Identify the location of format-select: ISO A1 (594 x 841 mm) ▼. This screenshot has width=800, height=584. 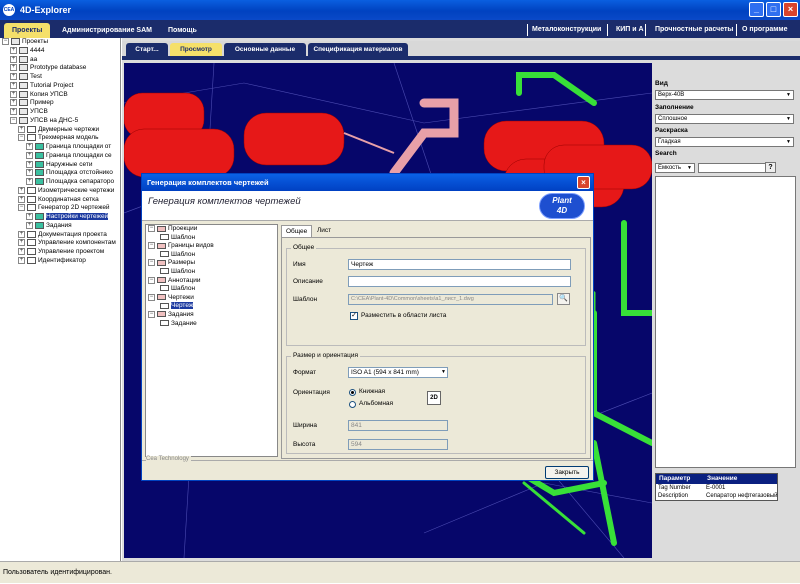
(398, 372).